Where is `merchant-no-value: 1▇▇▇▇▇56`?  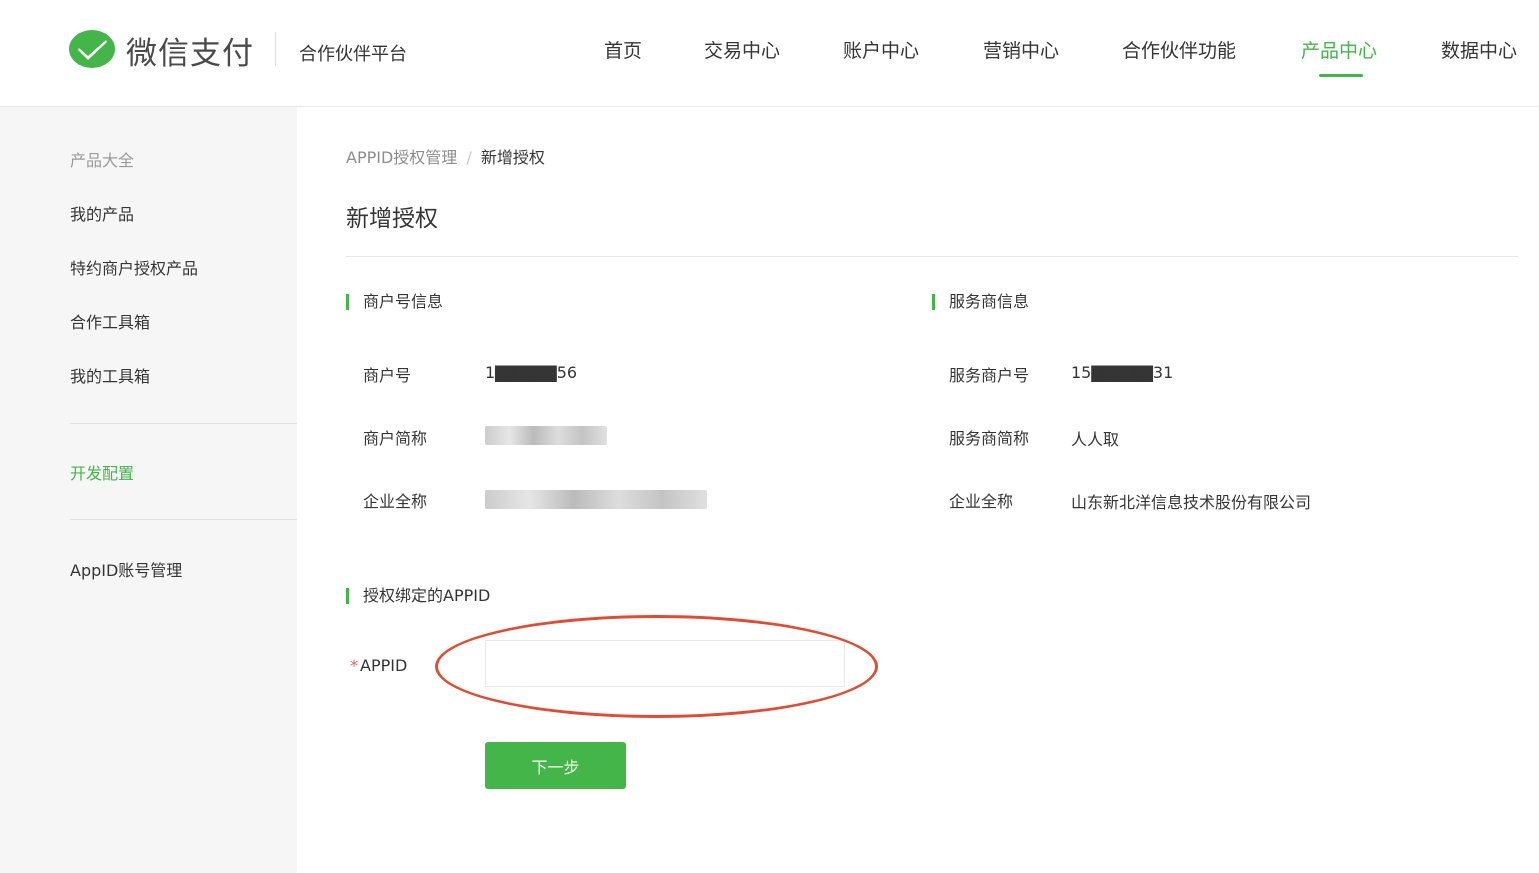 merchant-no-value: 1▇▇▇▇▇56 is located at coordinates (531, 372).